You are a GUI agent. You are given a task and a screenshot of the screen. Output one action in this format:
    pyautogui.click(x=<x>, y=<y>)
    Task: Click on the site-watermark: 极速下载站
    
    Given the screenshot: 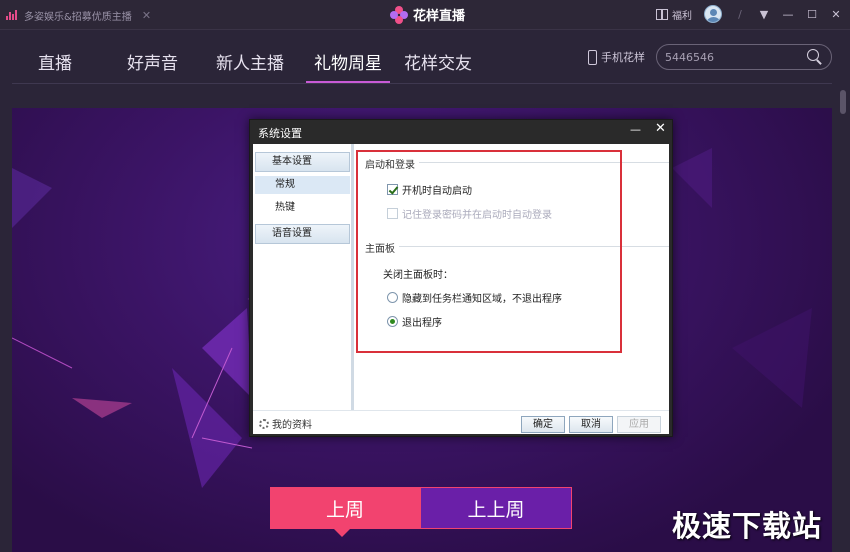 What is the action you would take?
    pyautogui.click(x=747, y=526)
    